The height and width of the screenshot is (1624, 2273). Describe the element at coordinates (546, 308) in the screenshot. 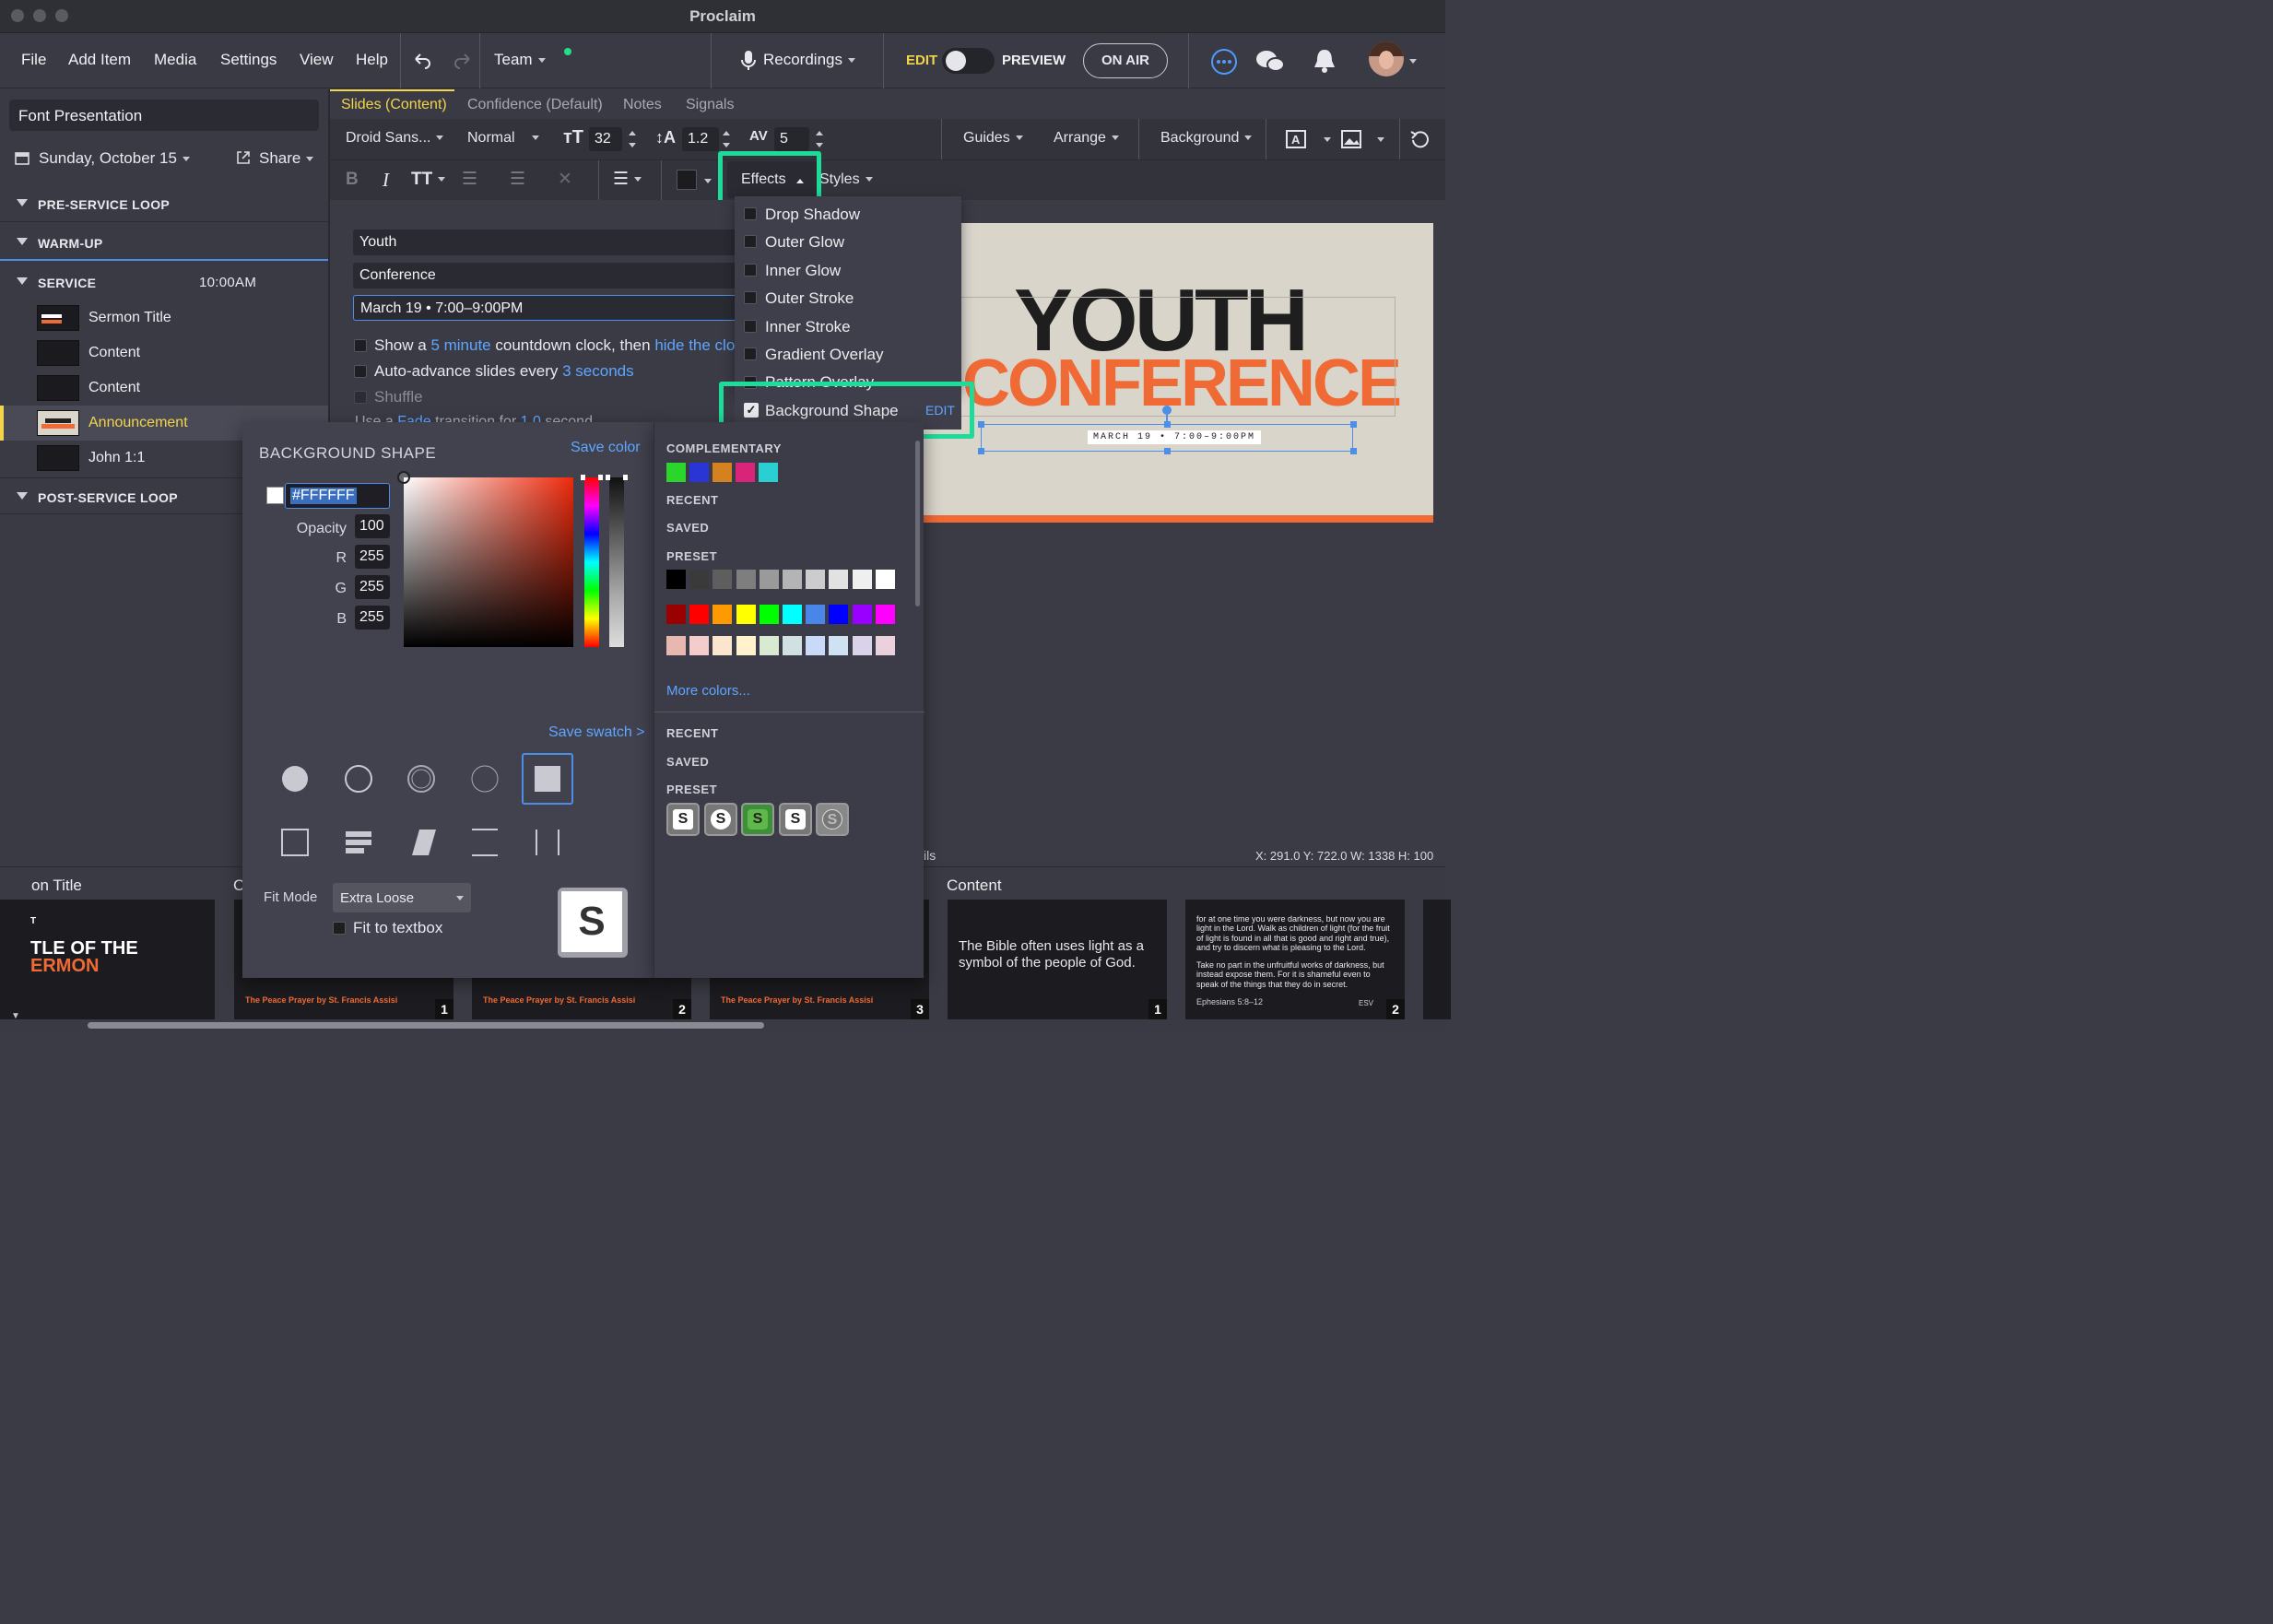

I see `text-line-3: March 19 • 7:00–9:00PM` at that location.